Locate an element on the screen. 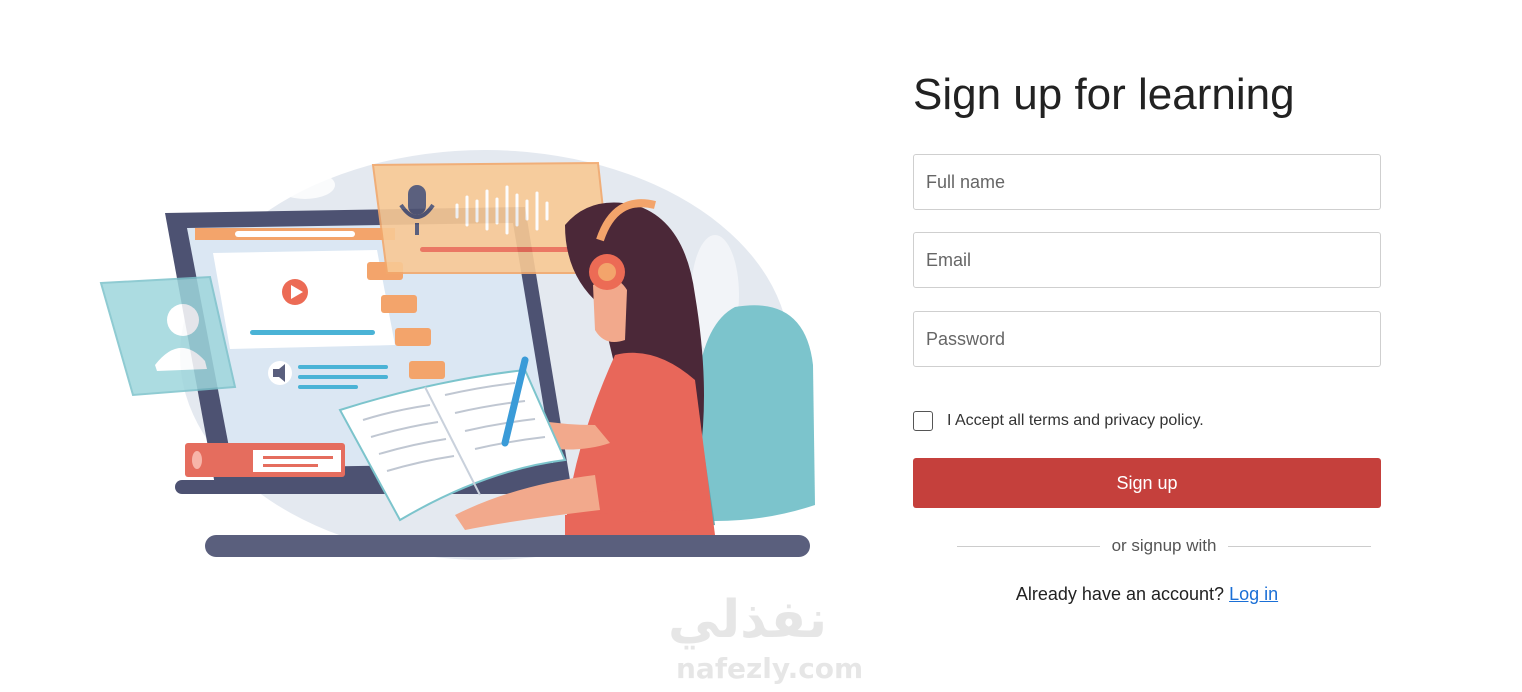 This screenshot has width=1522, height=692. email-input is located at coordinates (1147, 260).